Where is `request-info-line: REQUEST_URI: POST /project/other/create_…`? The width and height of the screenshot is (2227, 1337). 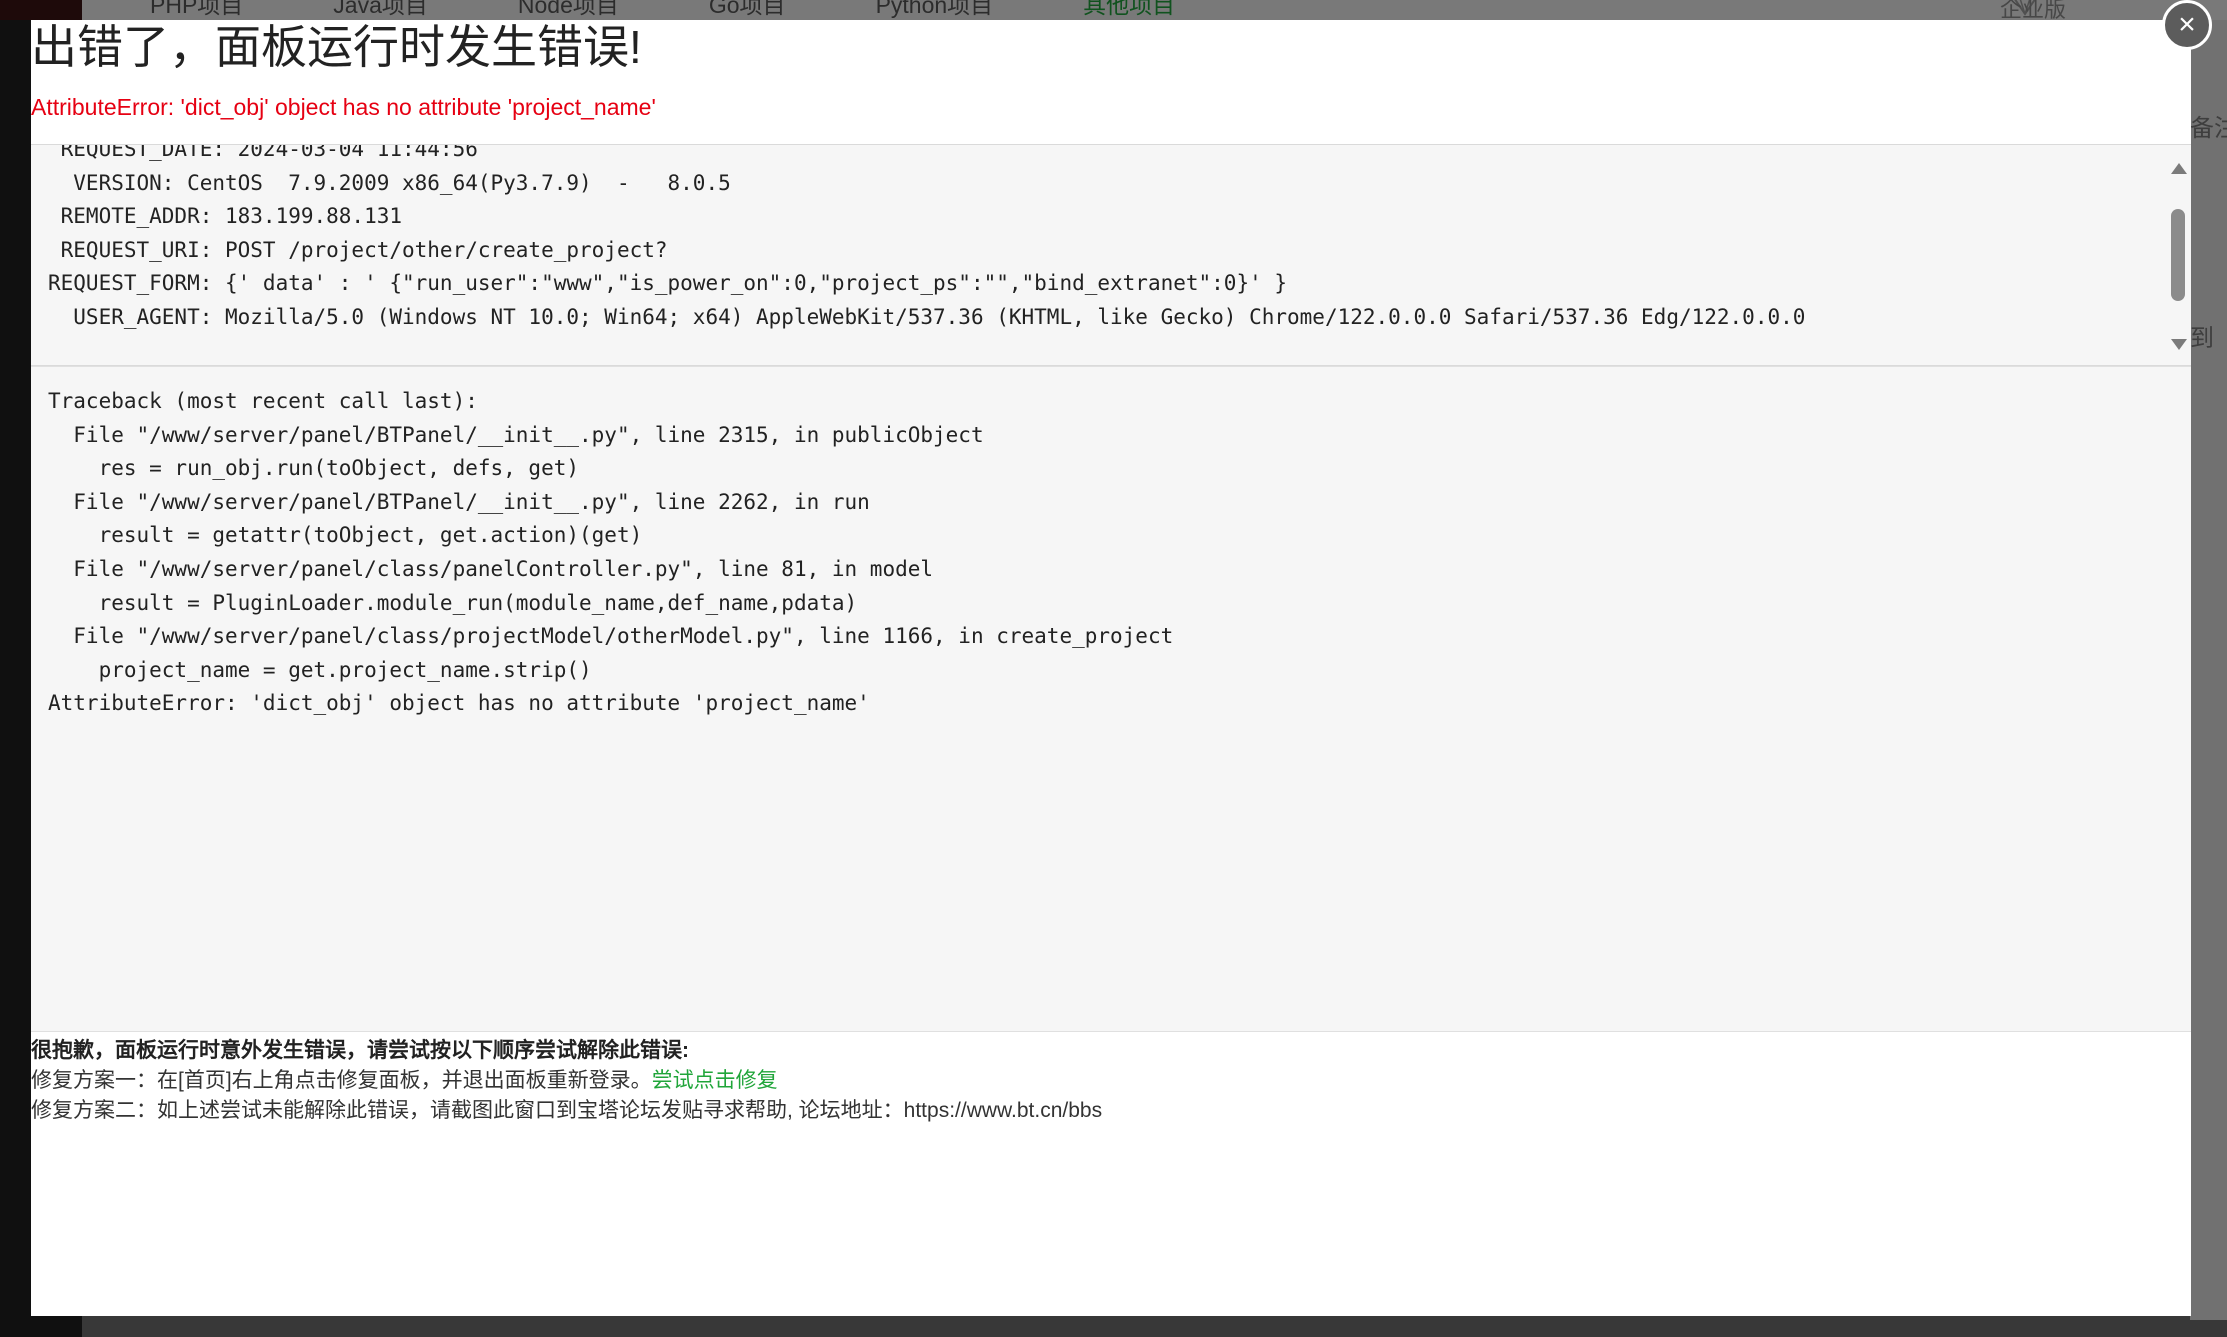
request-info-line: REQUEST_URI: POST /project/other/create_… is located at coordinates (358, 249).